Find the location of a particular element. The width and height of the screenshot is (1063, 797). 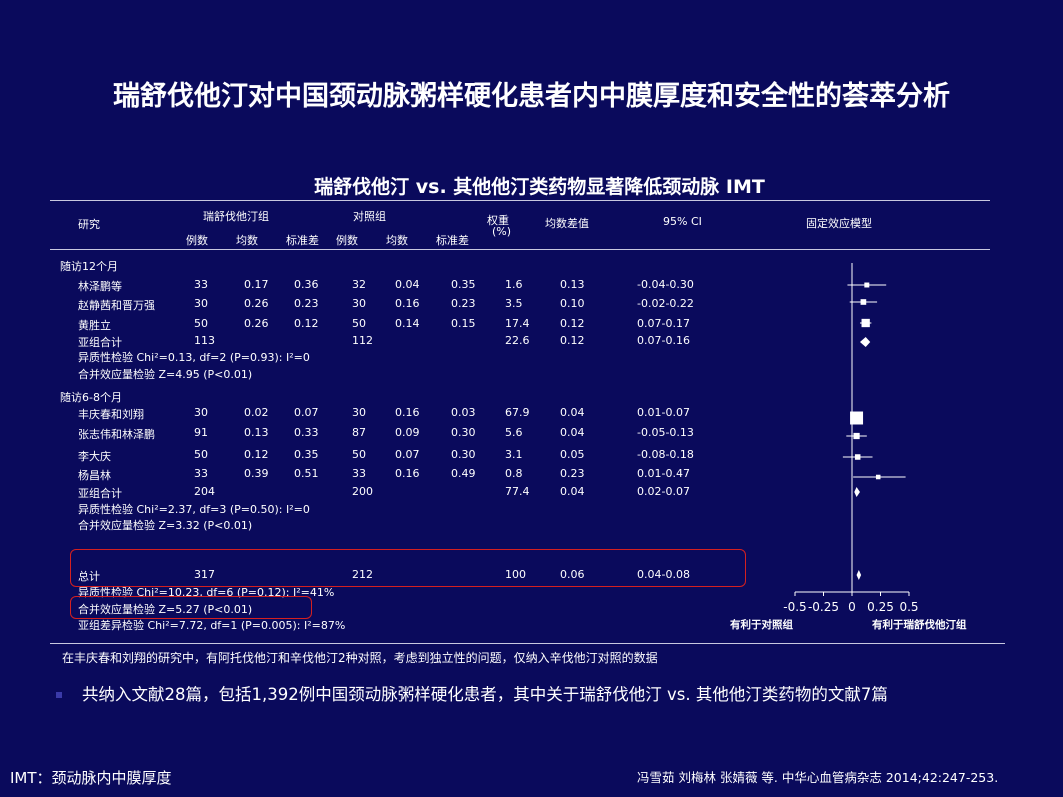

row-0-m1: 0.17 is located at coordinates (256, 284).